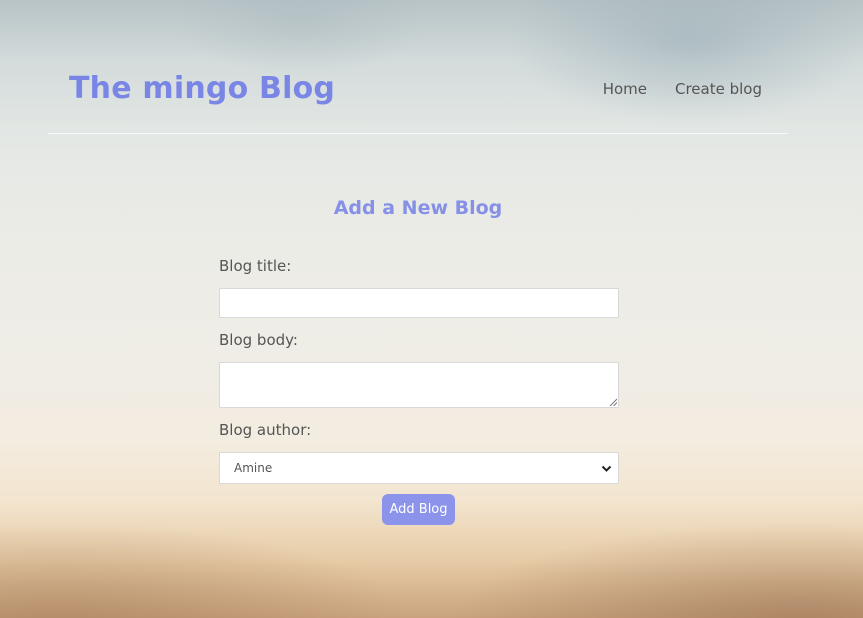 This screenshot has height=618, width=863. What do you see at coordinates (255, 266) in the screenshot?
I see `blog-title-label: Blog title:` at bounding box center [255, 266].